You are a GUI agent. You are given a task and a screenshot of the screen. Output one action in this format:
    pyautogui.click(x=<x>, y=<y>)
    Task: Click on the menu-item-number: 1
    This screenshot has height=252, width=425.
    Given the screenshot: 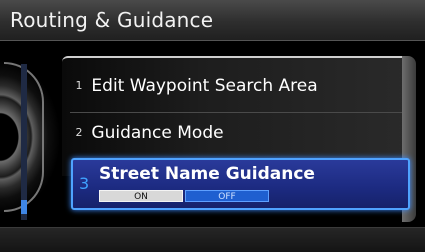 What is the action you would take?
    pyautogui.click(x=79, y=85)
    